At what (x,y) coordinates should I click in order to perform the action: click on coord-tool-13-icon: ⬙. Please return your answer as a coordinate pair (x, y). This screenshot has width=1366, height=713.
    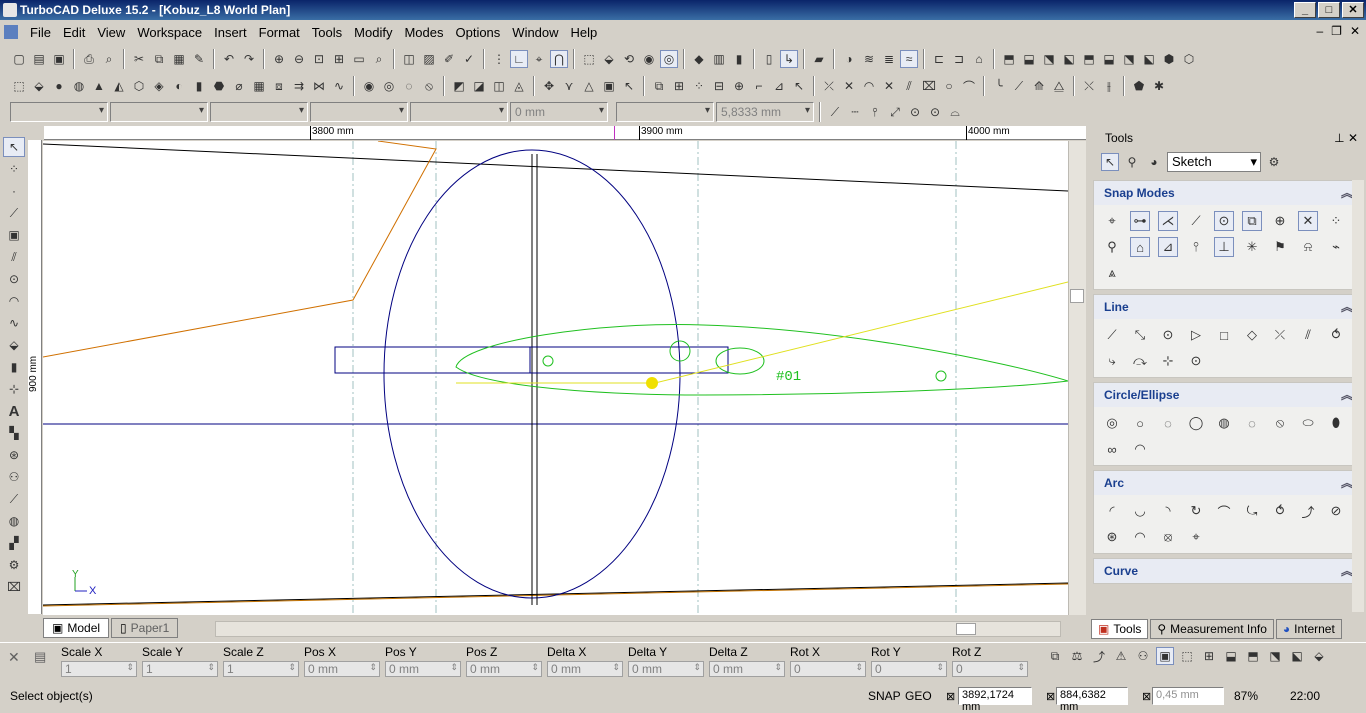
    Looking at the image, I should click on (1319, 656).